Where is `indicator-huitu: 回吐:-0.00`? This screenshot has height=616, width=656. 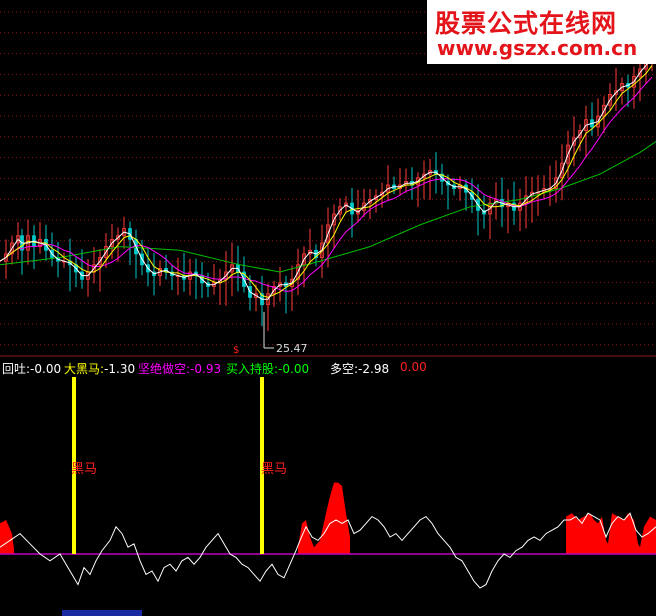
indicator-huitu: 回吐:-0.00 is located at coordinates (31, 368).